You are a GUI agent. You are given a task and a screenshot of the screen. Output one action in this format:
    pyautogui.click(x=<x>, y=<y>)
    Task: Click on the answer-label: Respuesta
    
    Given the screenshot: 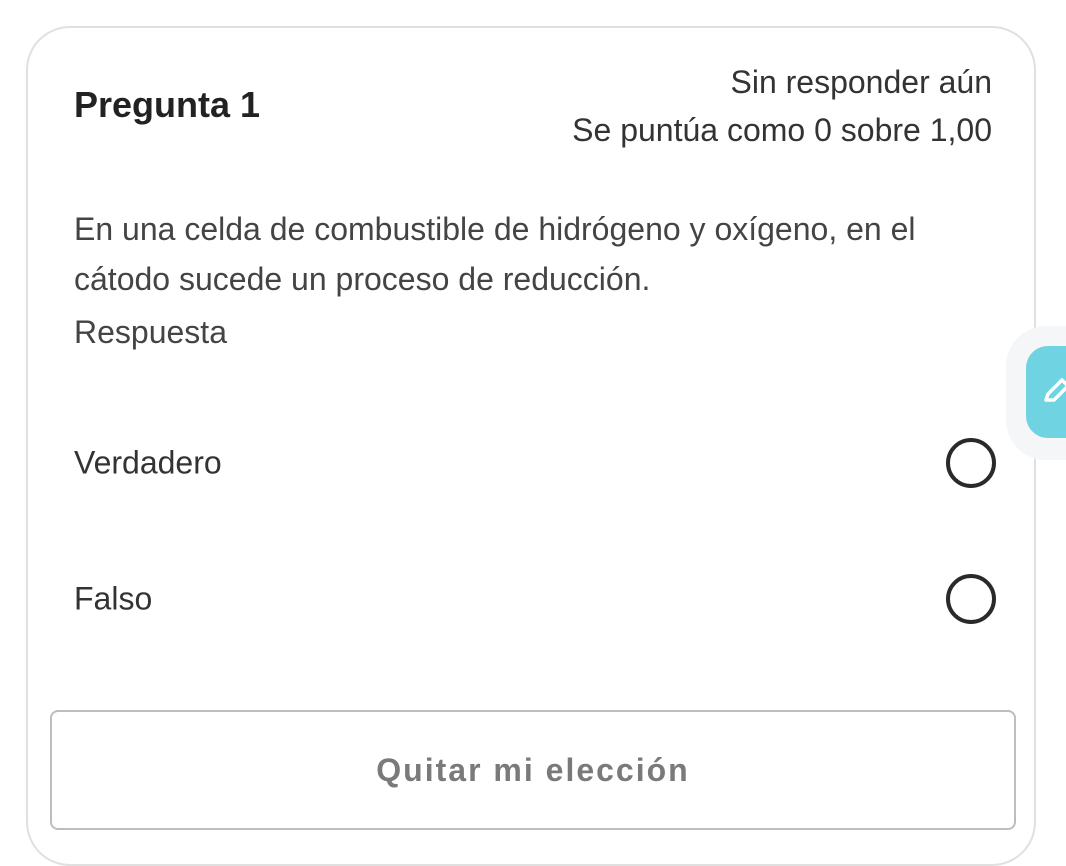 What is the action you would take?
    pyautogui.click(x=150, y=332)
    